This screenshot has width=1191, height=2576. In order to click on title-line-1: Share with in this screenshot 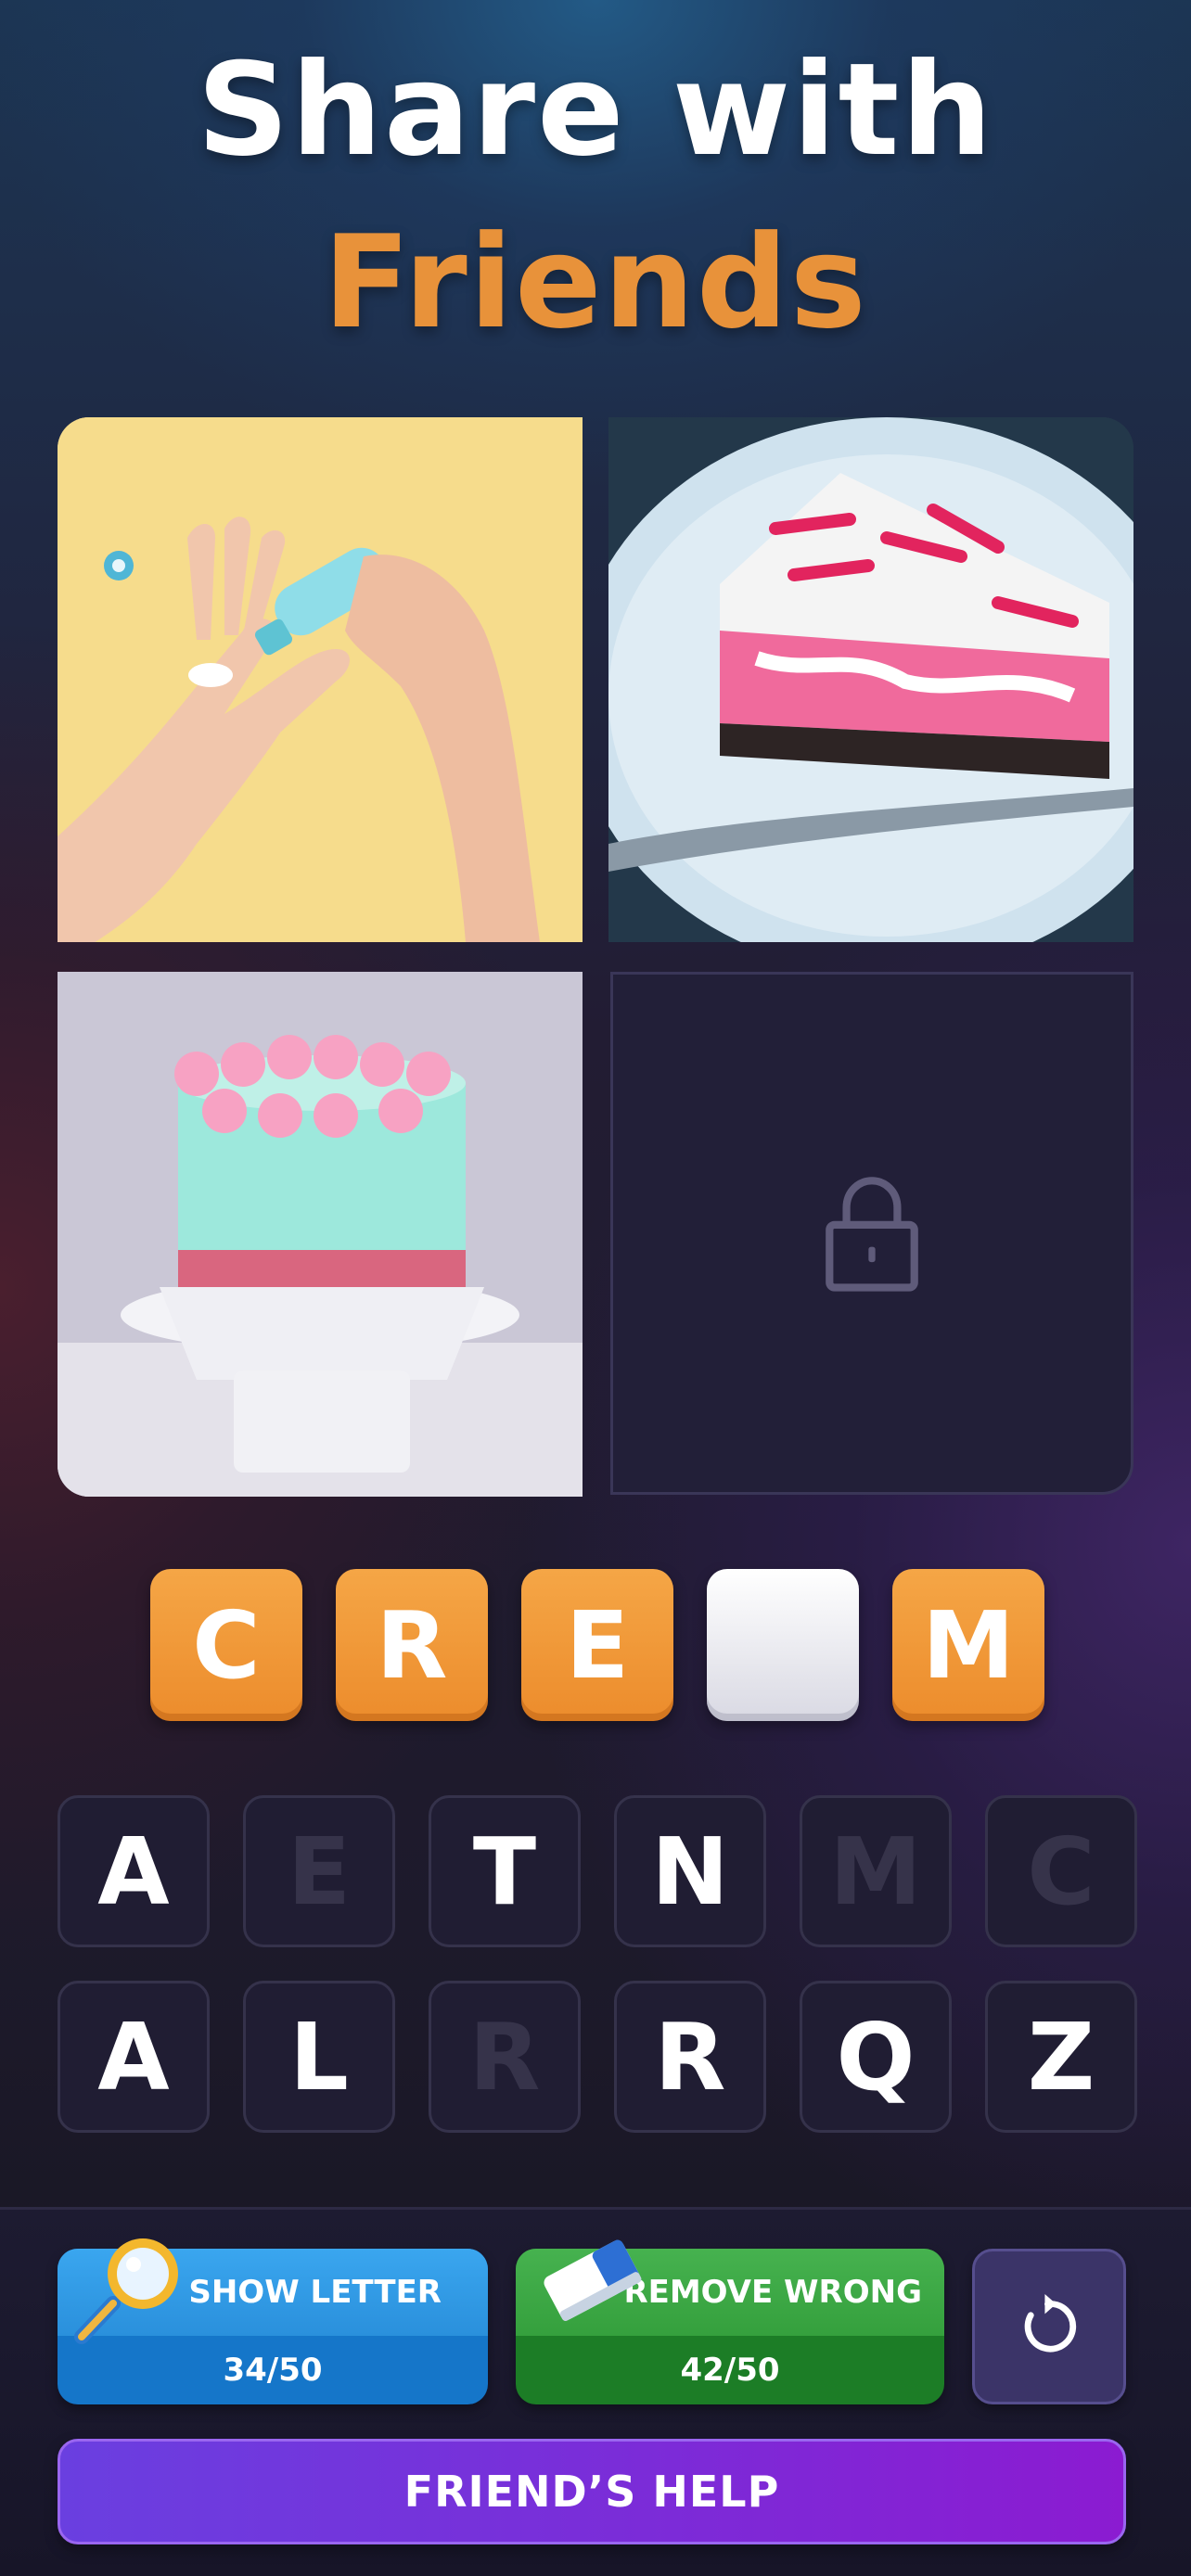, I will do `click(595, 110)`.